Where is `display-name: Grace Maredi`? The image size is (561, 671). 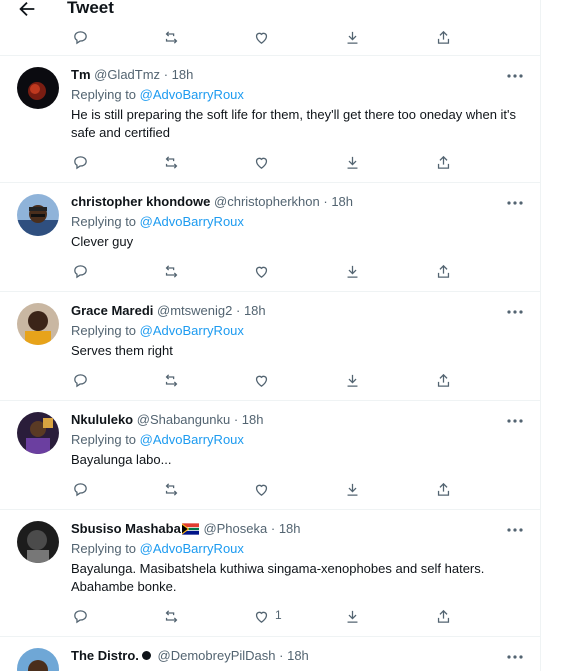 display-name: Grace Maredi is located at coordinates (112, 310).